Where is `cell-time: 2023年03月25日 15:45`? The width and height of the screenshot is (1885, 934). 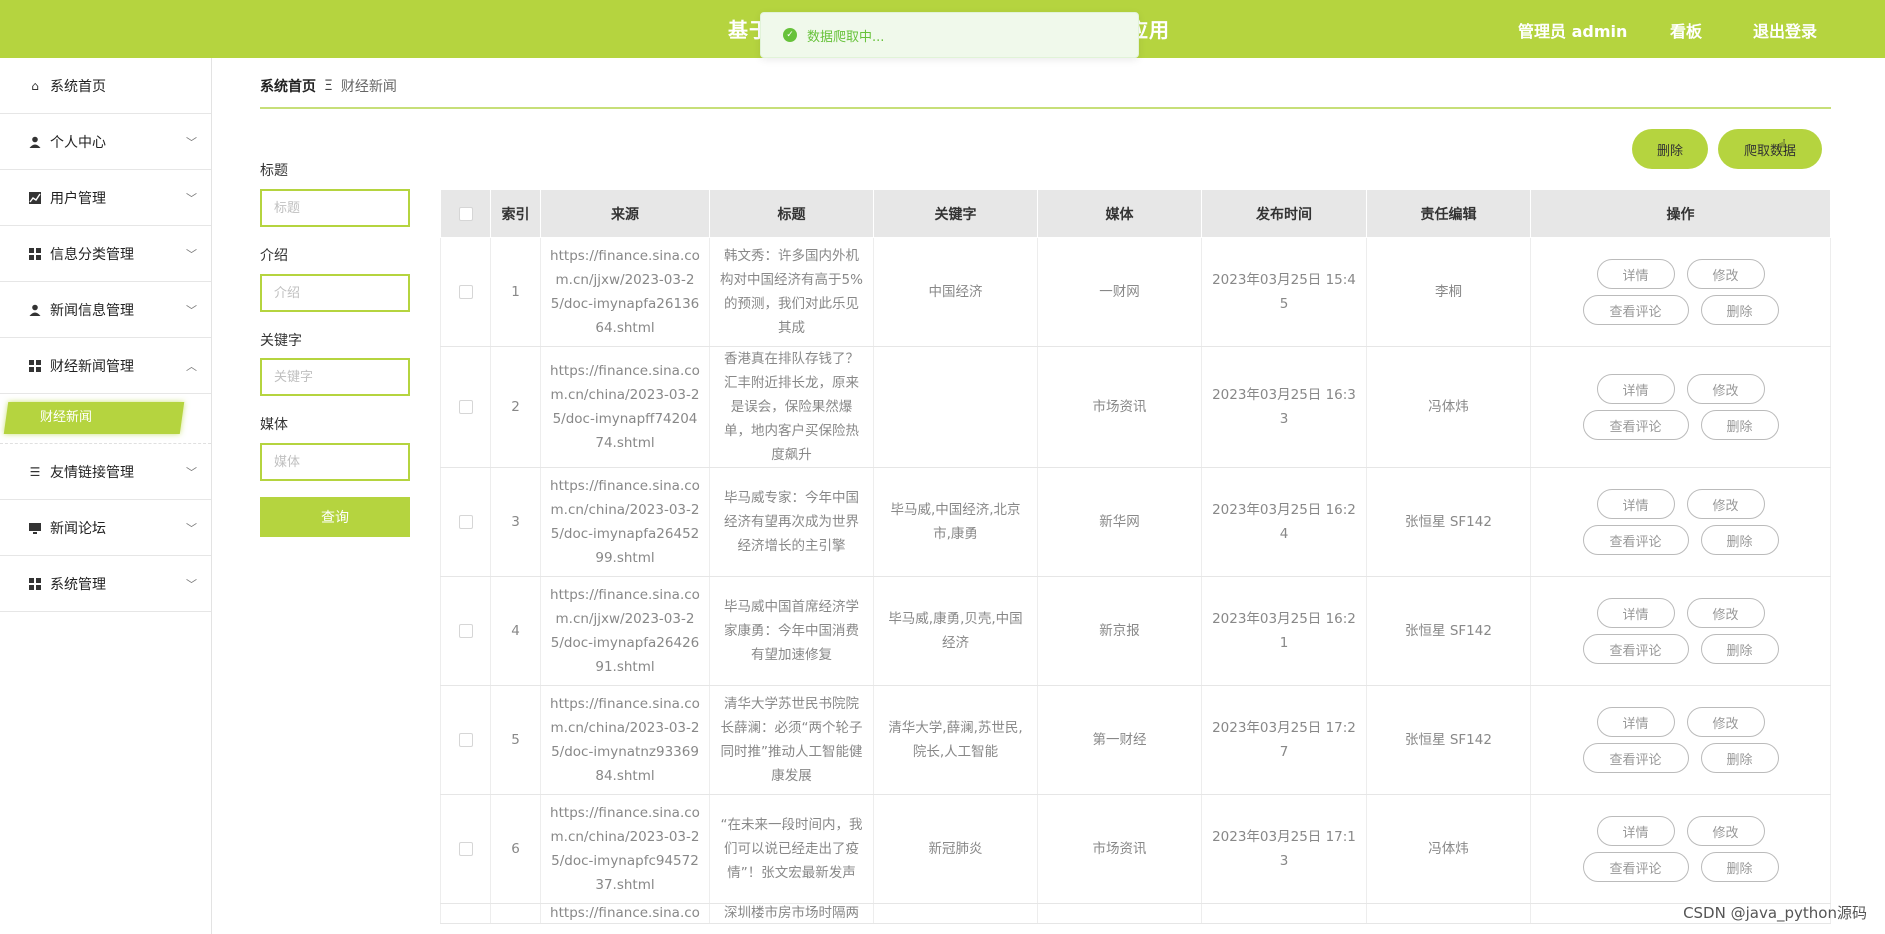
cell-time: 2023年03月25日 15:45 is located at coordinates (1284, 292).